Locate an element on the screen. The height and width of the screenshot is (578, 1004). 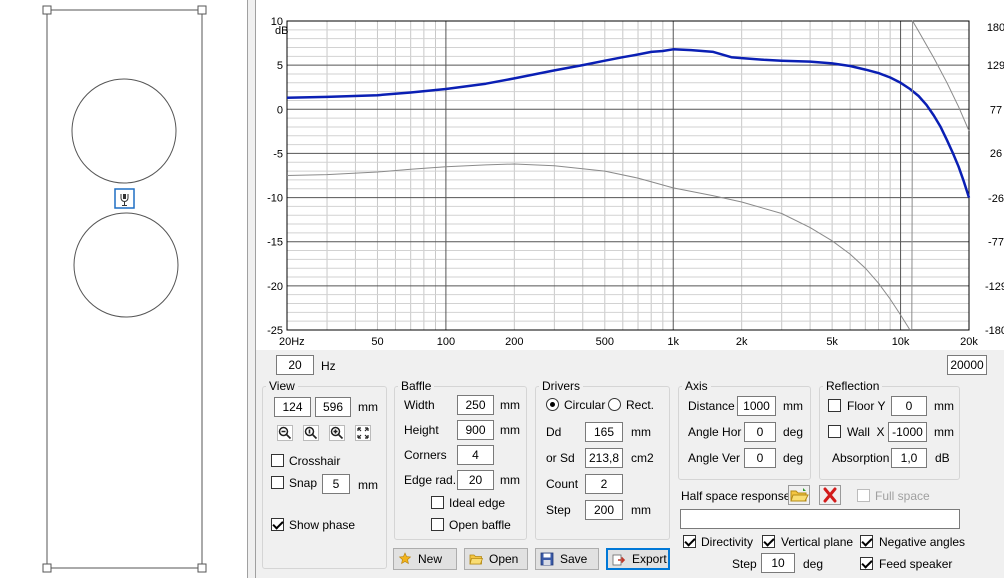
drivers-group-title: Drivers is located at coordinates (561, 386).